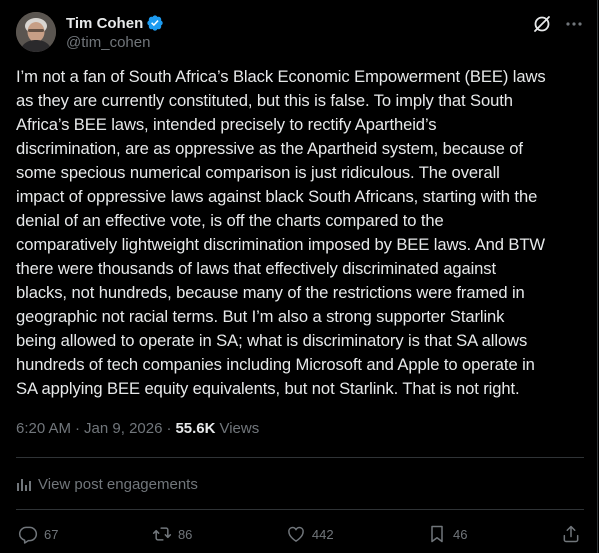 The width and height of the screenshot is (599, 553). I want to click on post-header: Tim Cohen @tim_cohen, so click(300, 34).